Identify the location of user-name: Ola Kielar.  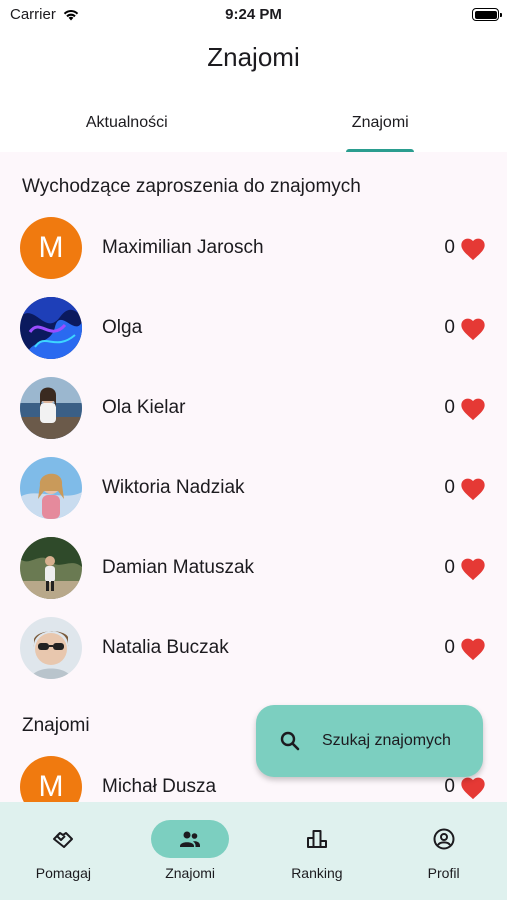
(144, 407).